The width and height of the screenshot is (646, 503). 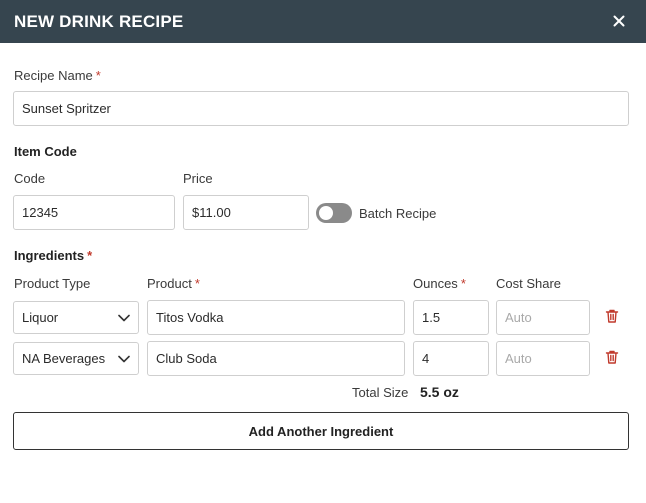 I want to click on item-code-title: Item Code, so click(x=45, y=151).